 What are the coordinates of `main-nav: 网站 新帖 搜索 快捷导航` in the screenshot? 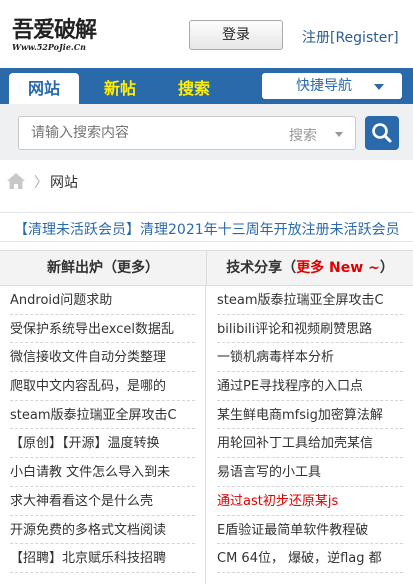 It's located at (206, 86).